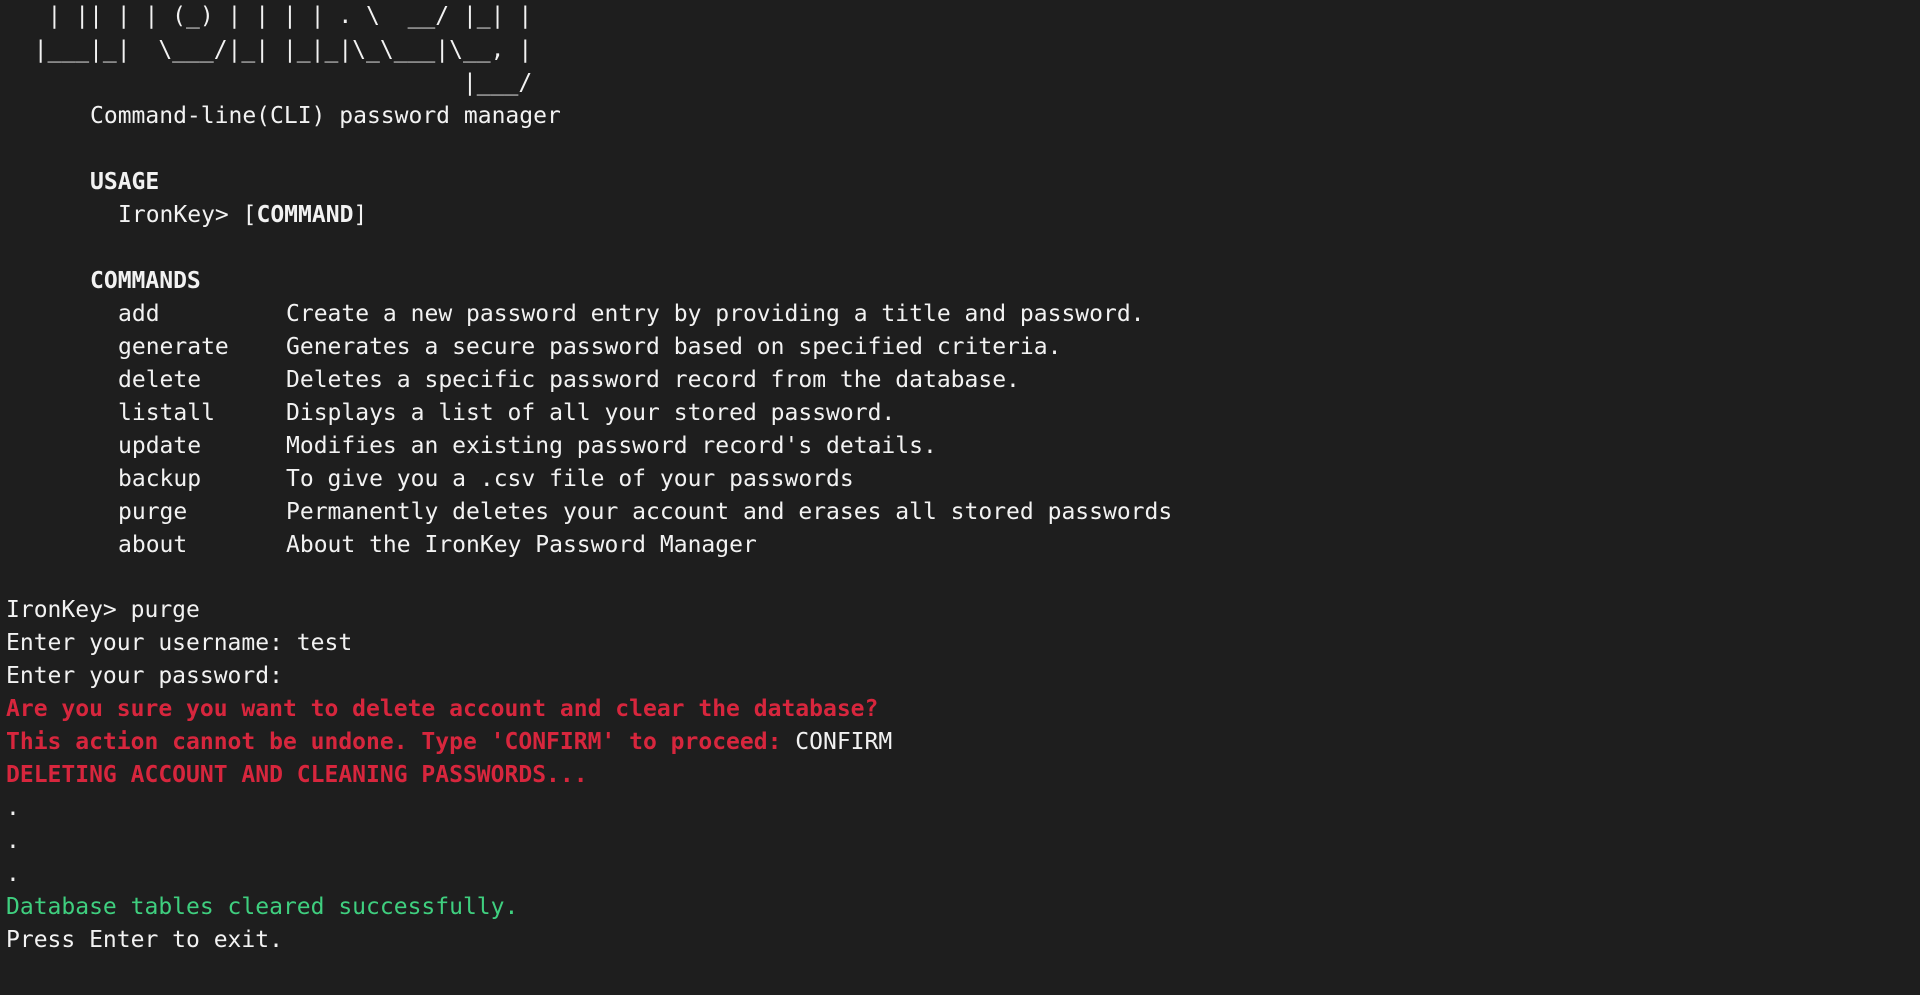  What do you see at coordinates (269, 16) in the screenshot?
I see `ascii-banner-line-1: | || | | (_) | | | | . \ __/ |_| |` at bounding box center [269, 16].